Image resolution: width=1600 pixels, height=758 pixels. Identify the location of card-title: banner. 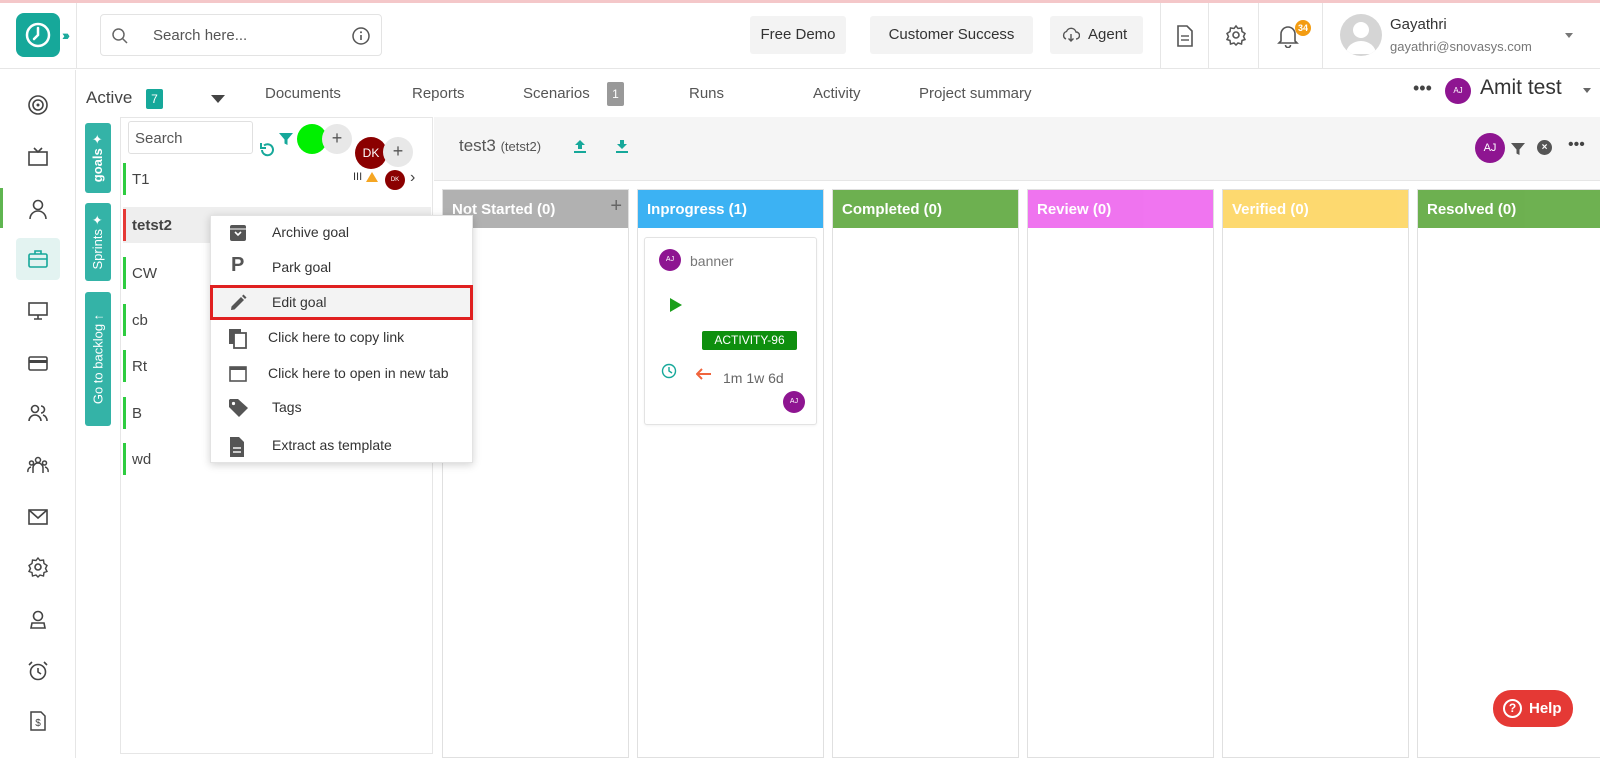
(712, 261).